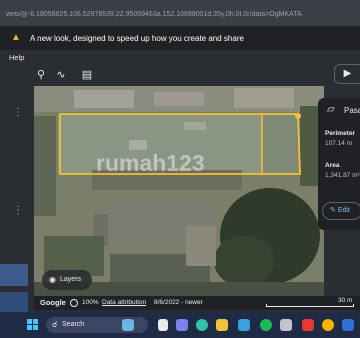  I want to click on scale-label: 30 m, so click(345, 300).